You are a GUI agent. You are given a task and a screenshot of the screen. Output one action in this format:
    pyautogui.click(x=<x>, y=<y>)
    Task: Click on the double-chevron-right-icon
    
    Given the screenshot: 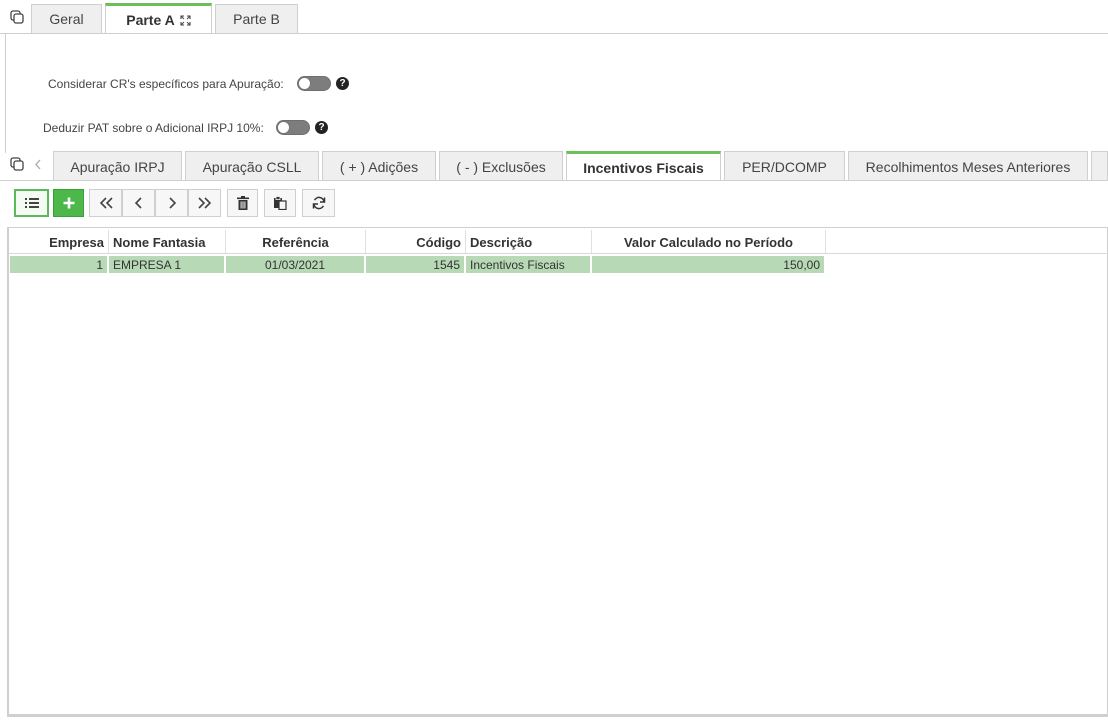 What is the action you would take?
    pyautogui.click(x=204, y=203)
    